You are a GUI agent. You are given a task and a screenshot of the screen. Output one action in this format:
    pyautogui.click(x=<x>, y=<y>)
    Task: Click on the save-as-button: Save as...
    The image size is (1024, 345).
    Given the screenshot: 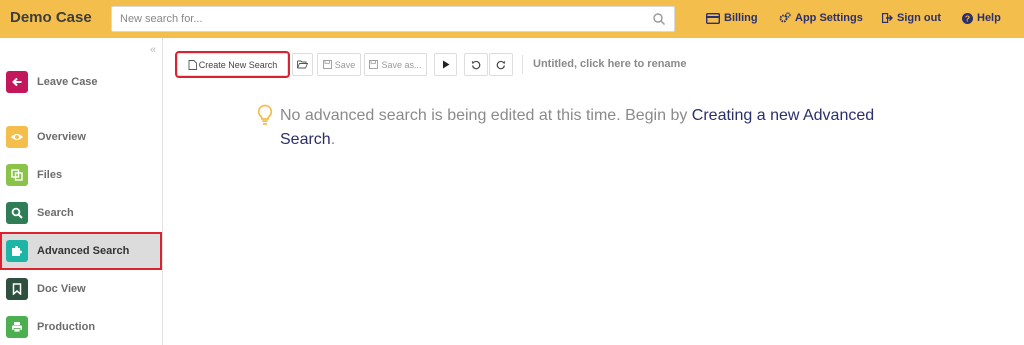 What is the action you would take?
    pyautogui.click(x=395, y=64)
    